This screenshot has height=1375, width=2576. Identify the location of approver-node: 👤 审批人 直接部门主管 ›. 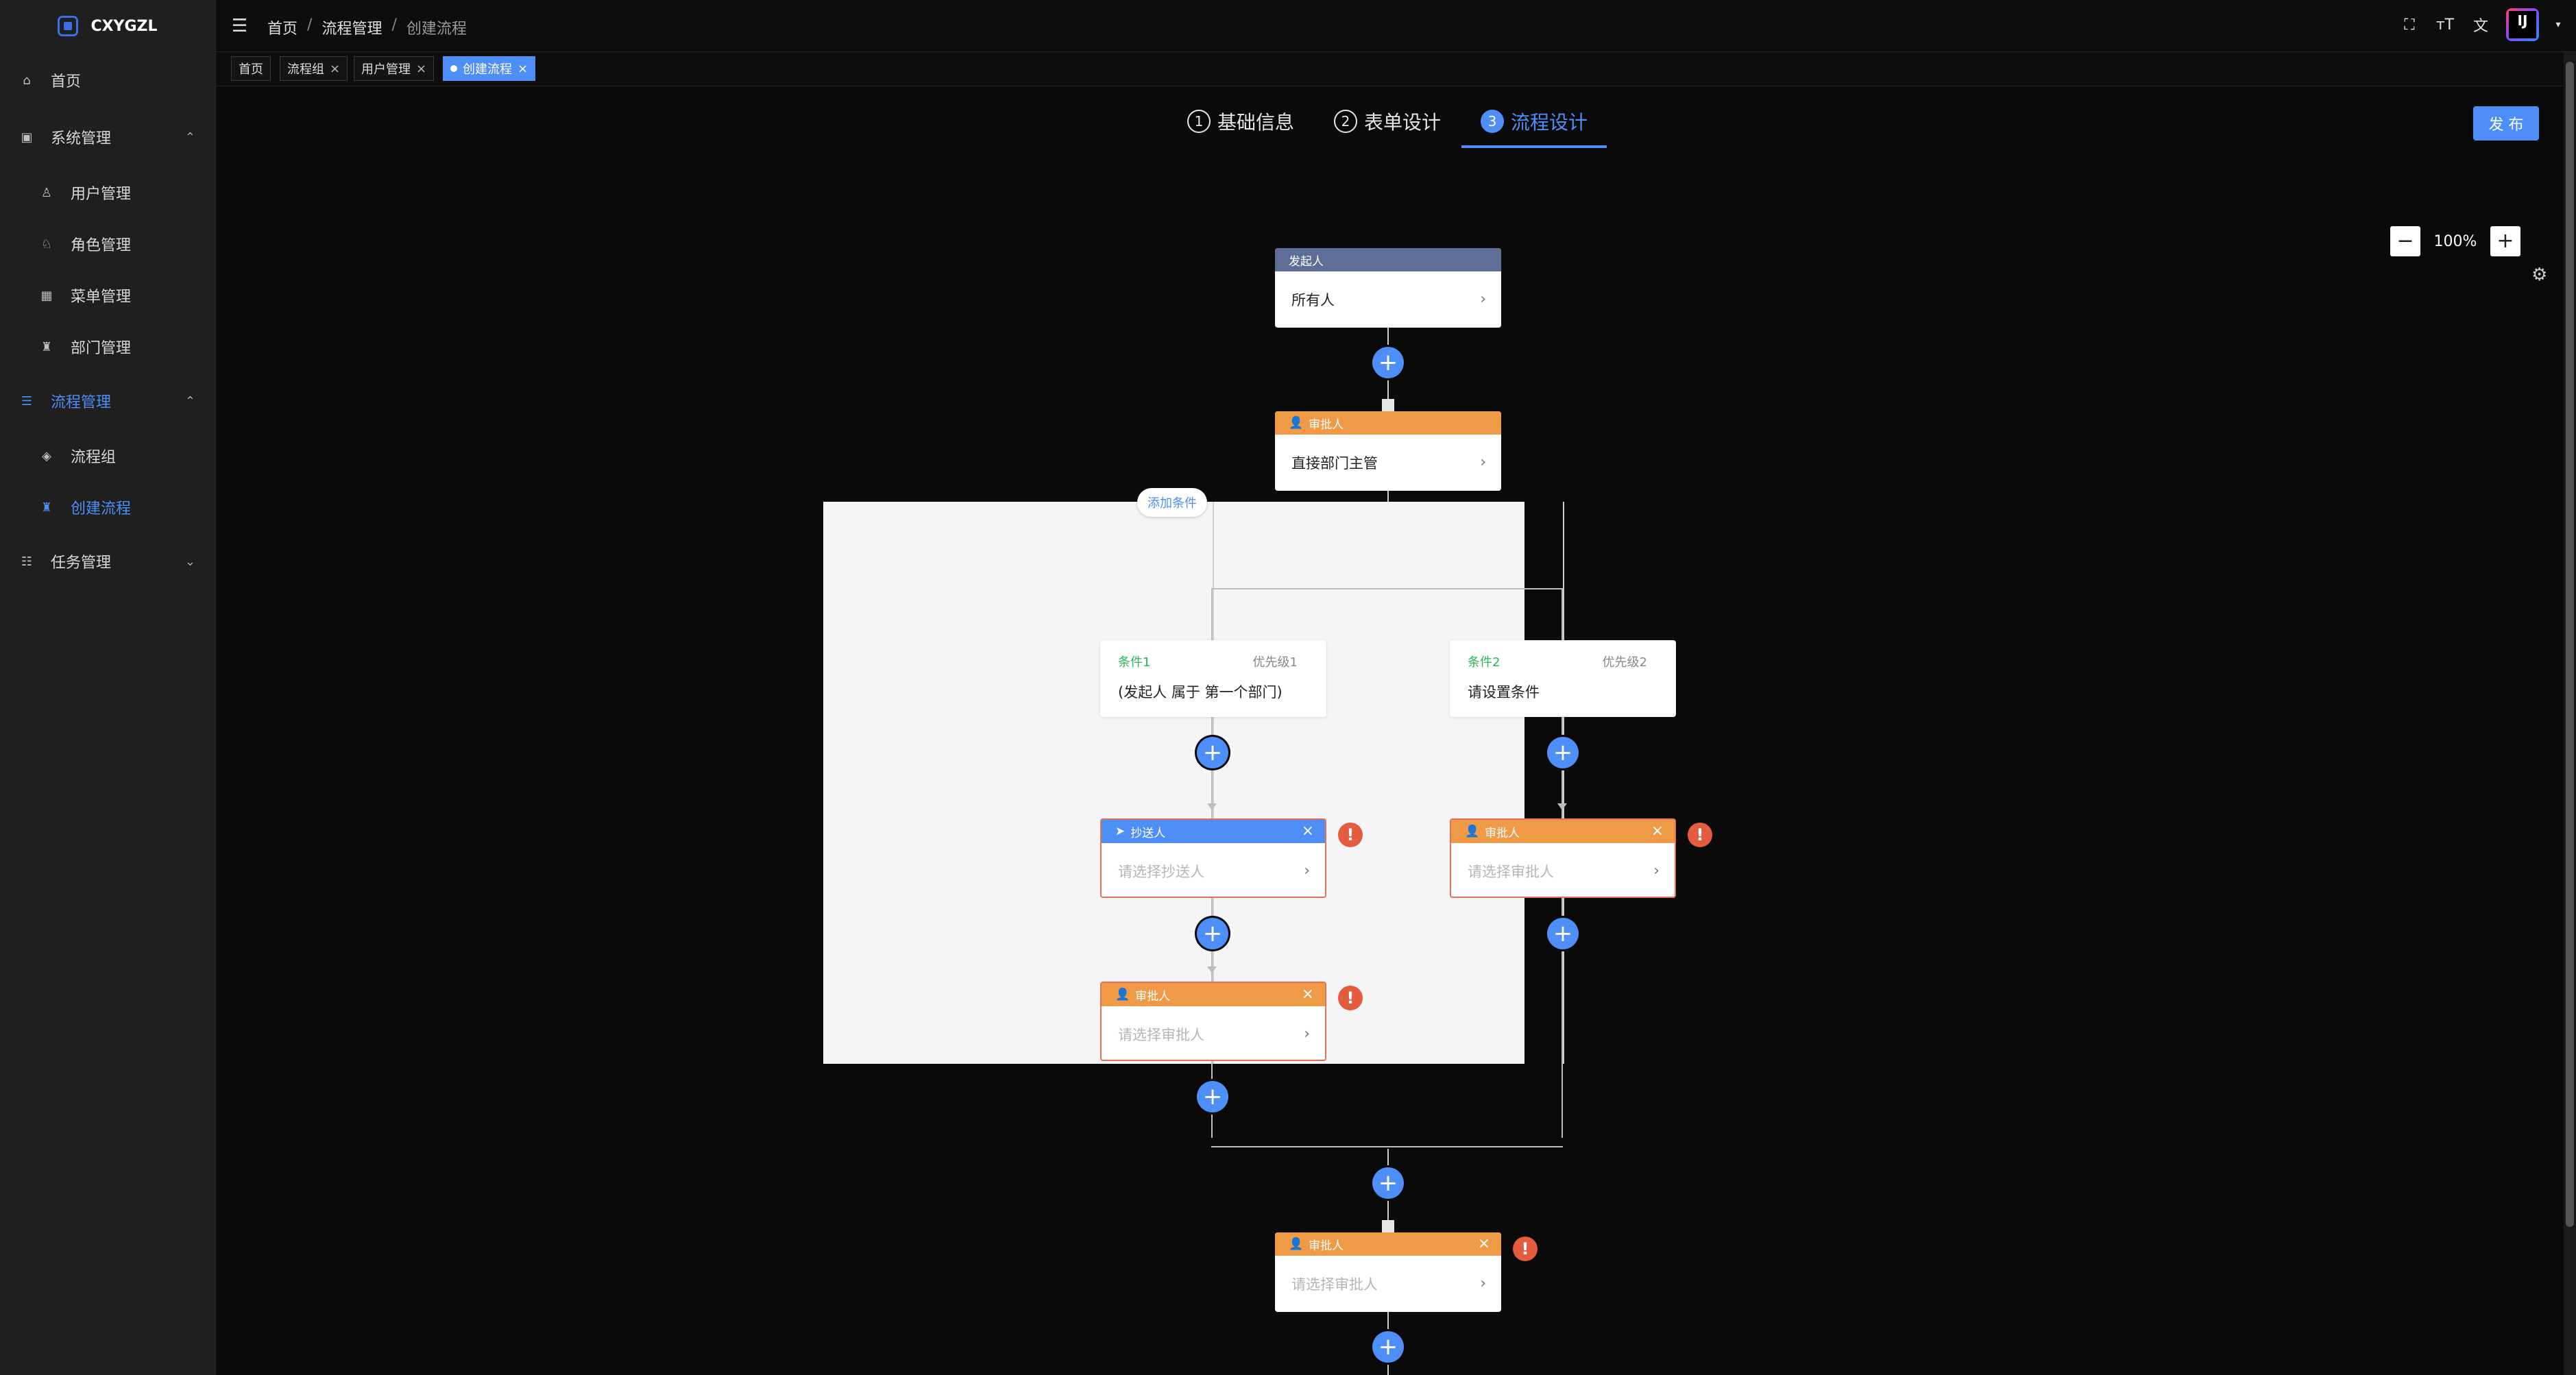
(1388, 451).